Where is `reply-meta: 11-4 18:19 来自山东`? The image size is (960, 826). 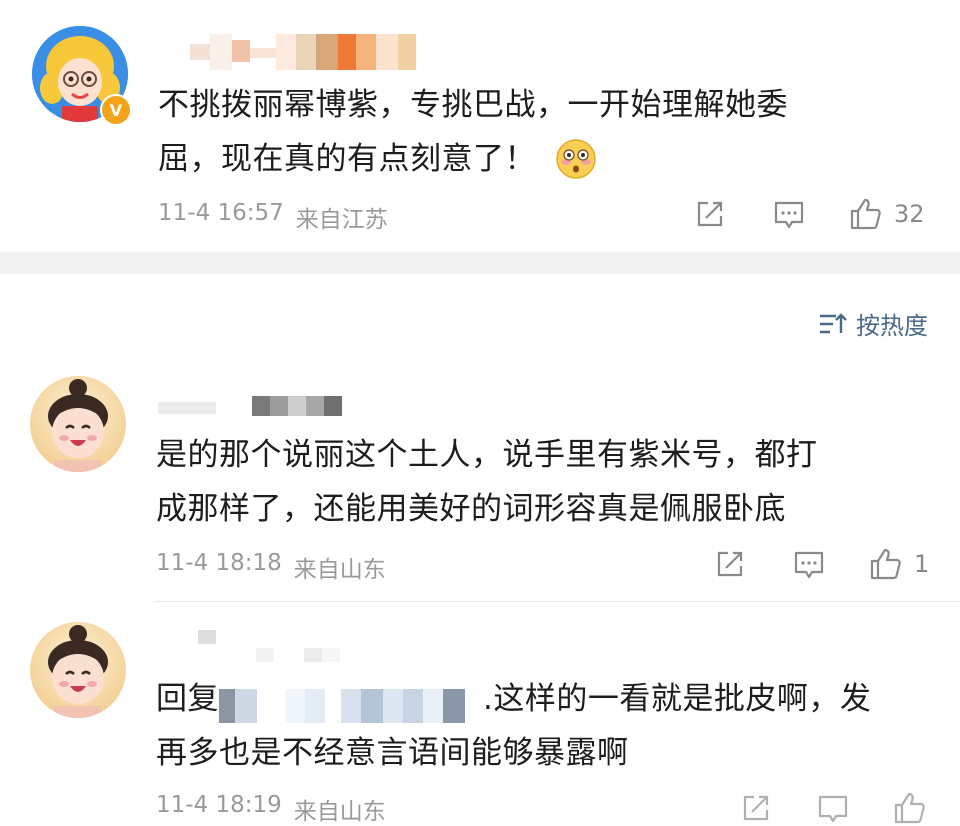 reply-meta: 11-4 18:19 来自山东 is located at coordinates (271, 809).